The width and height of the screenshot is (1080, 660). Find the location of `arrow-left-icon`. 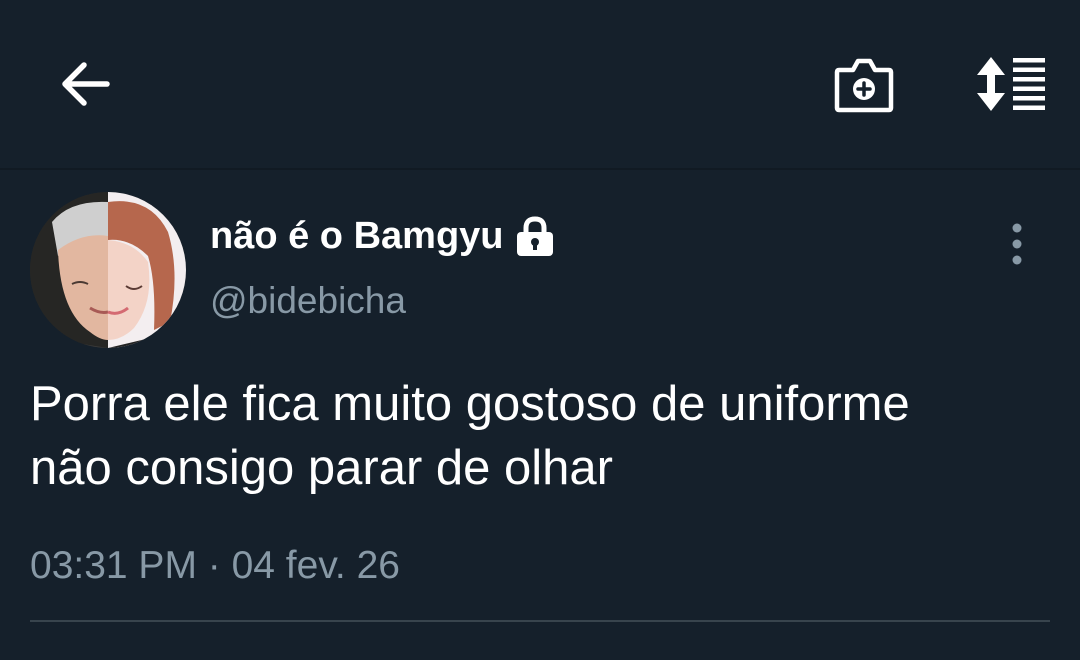

arrow-left-icon is located at coordinates (86, 84).